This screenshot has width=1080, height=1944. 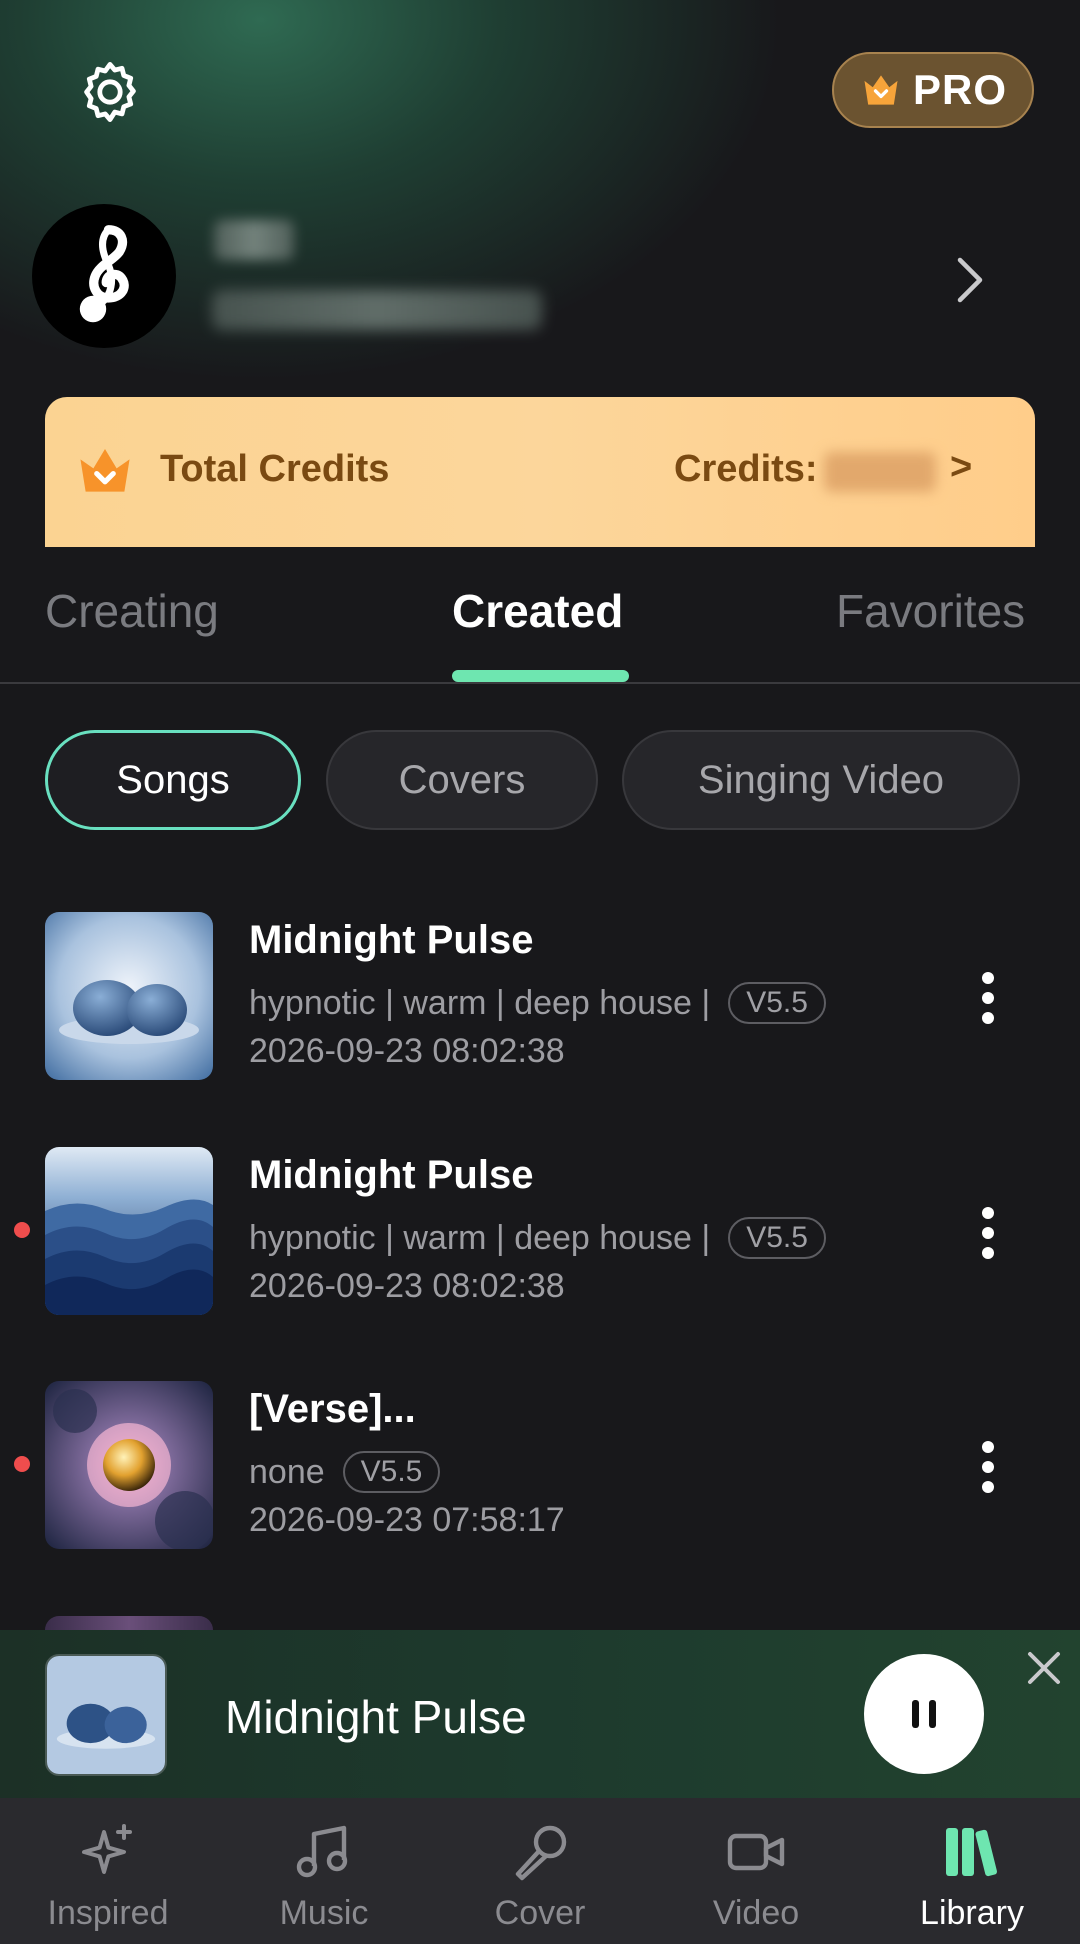 What do you see at coordinates (959, 89) in the screenshot?
I see `pro-label: PRO` at bounding box center [959, 89].